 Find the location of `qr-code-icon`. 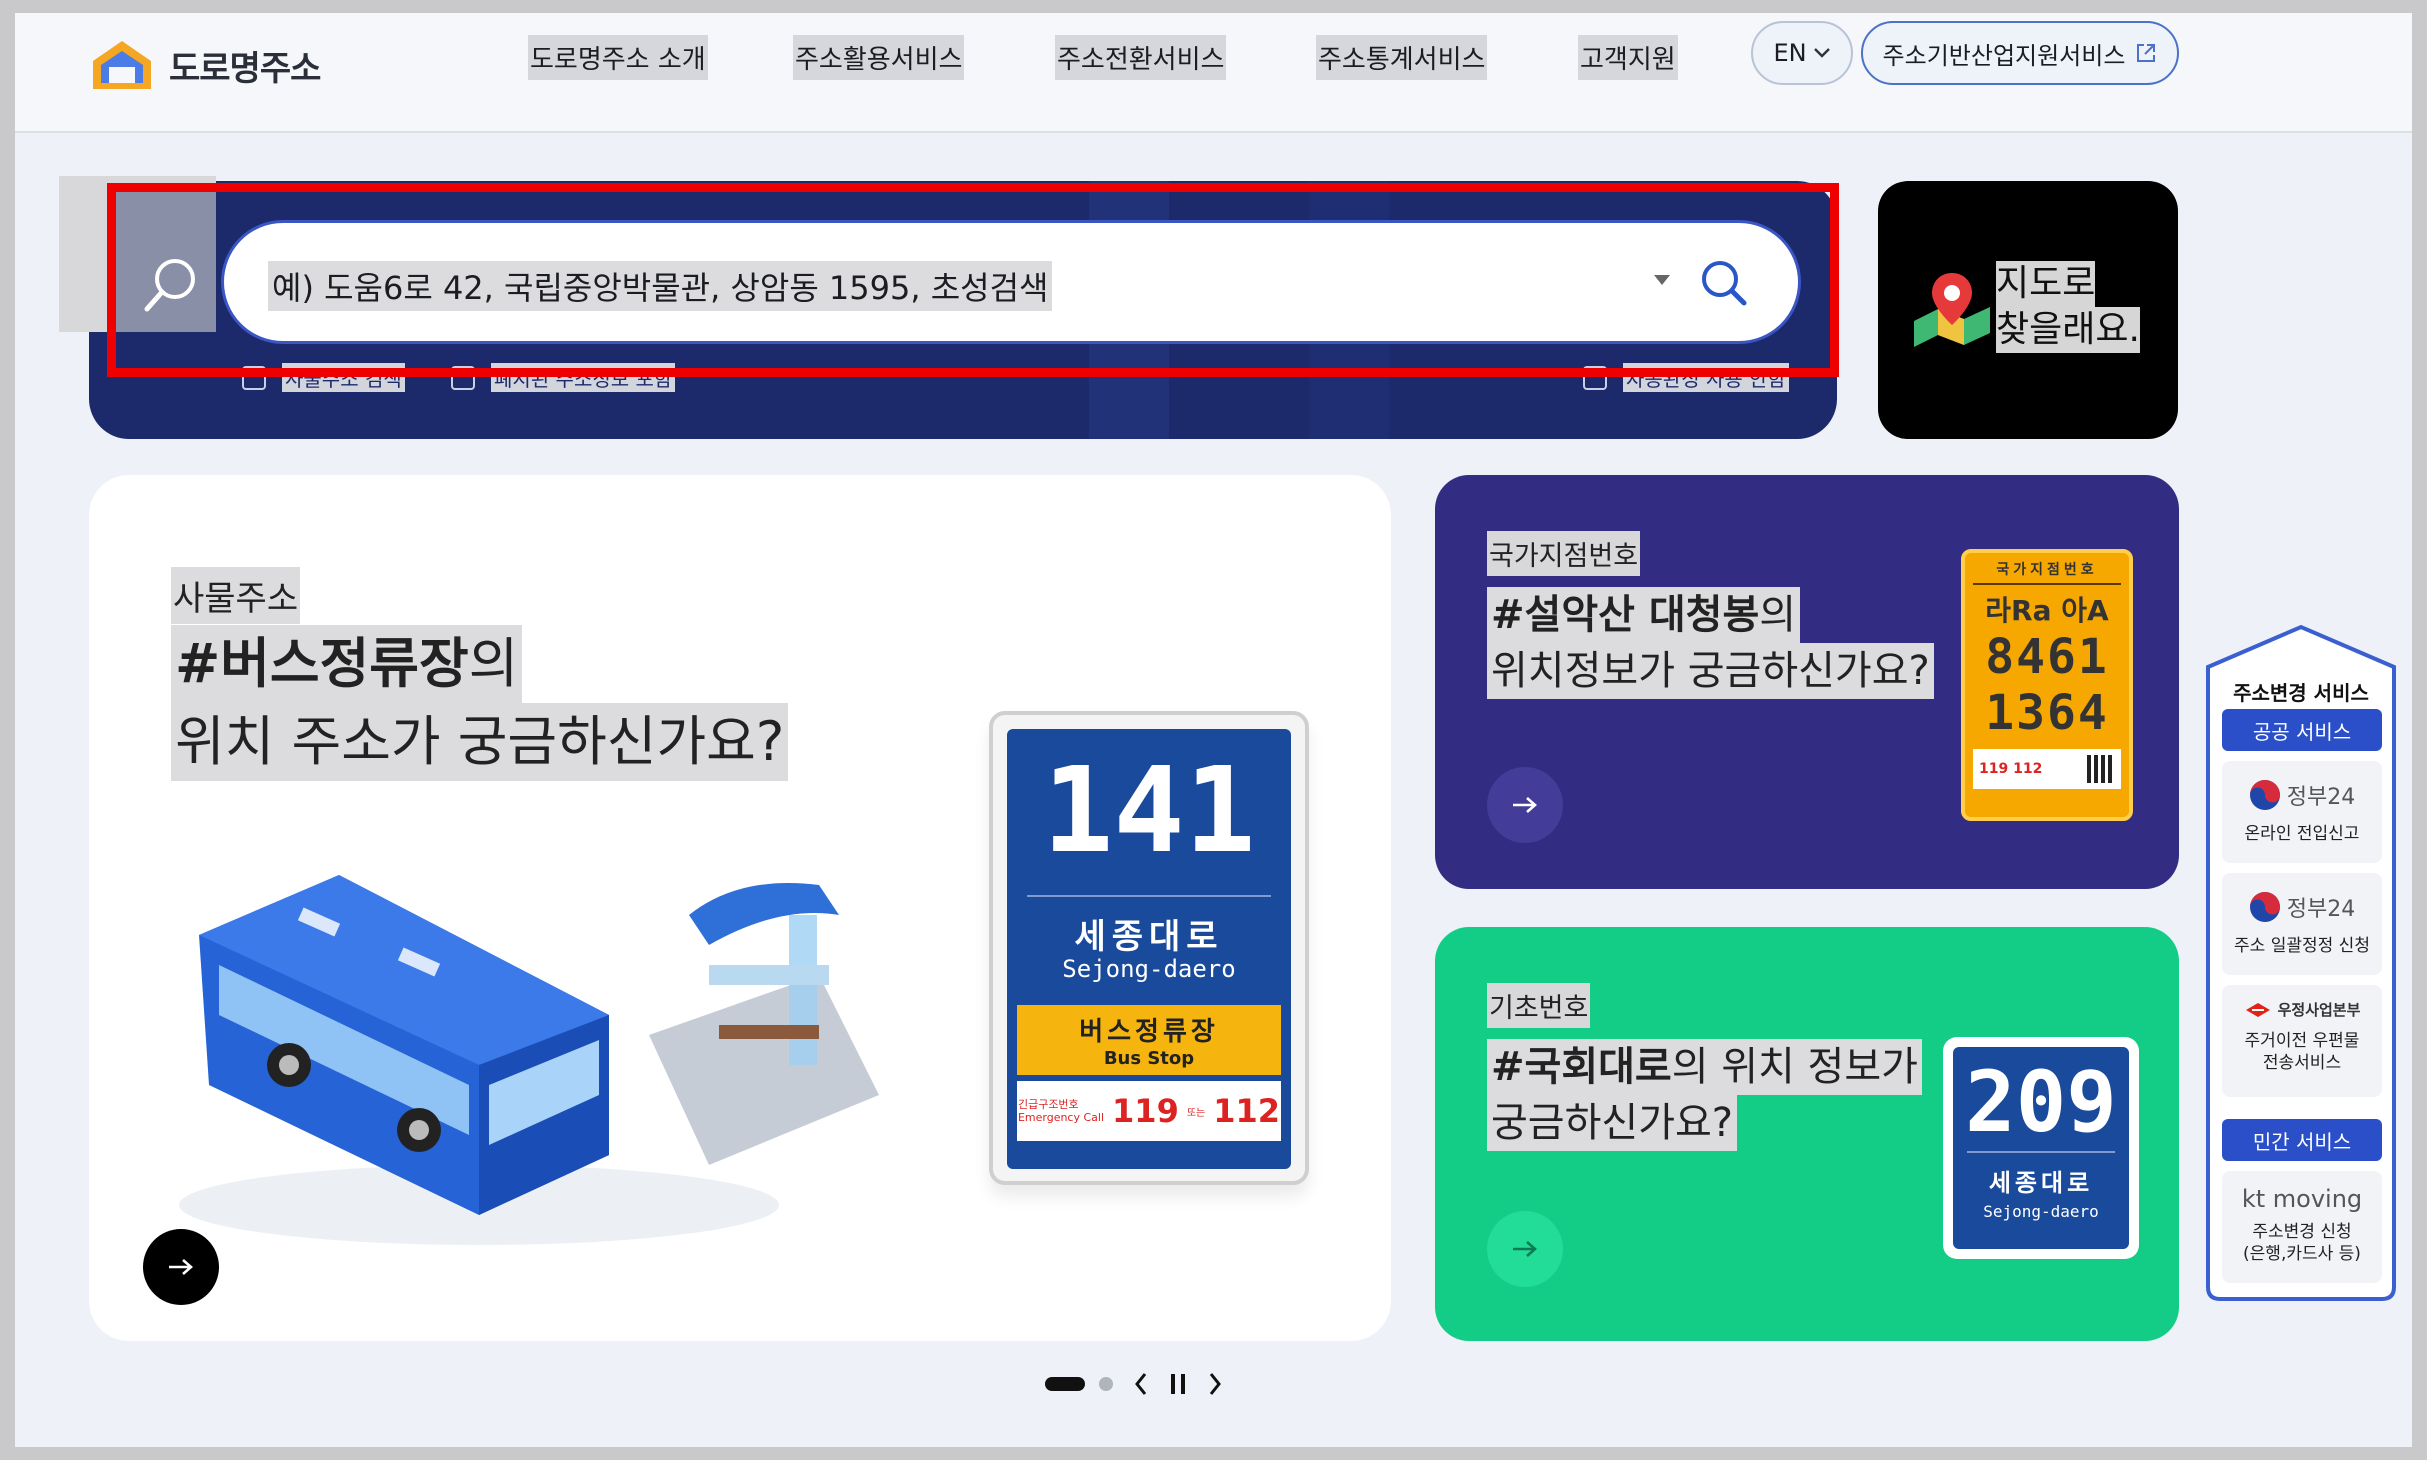

qr-code-icon is located at coordinates (2101, 769).